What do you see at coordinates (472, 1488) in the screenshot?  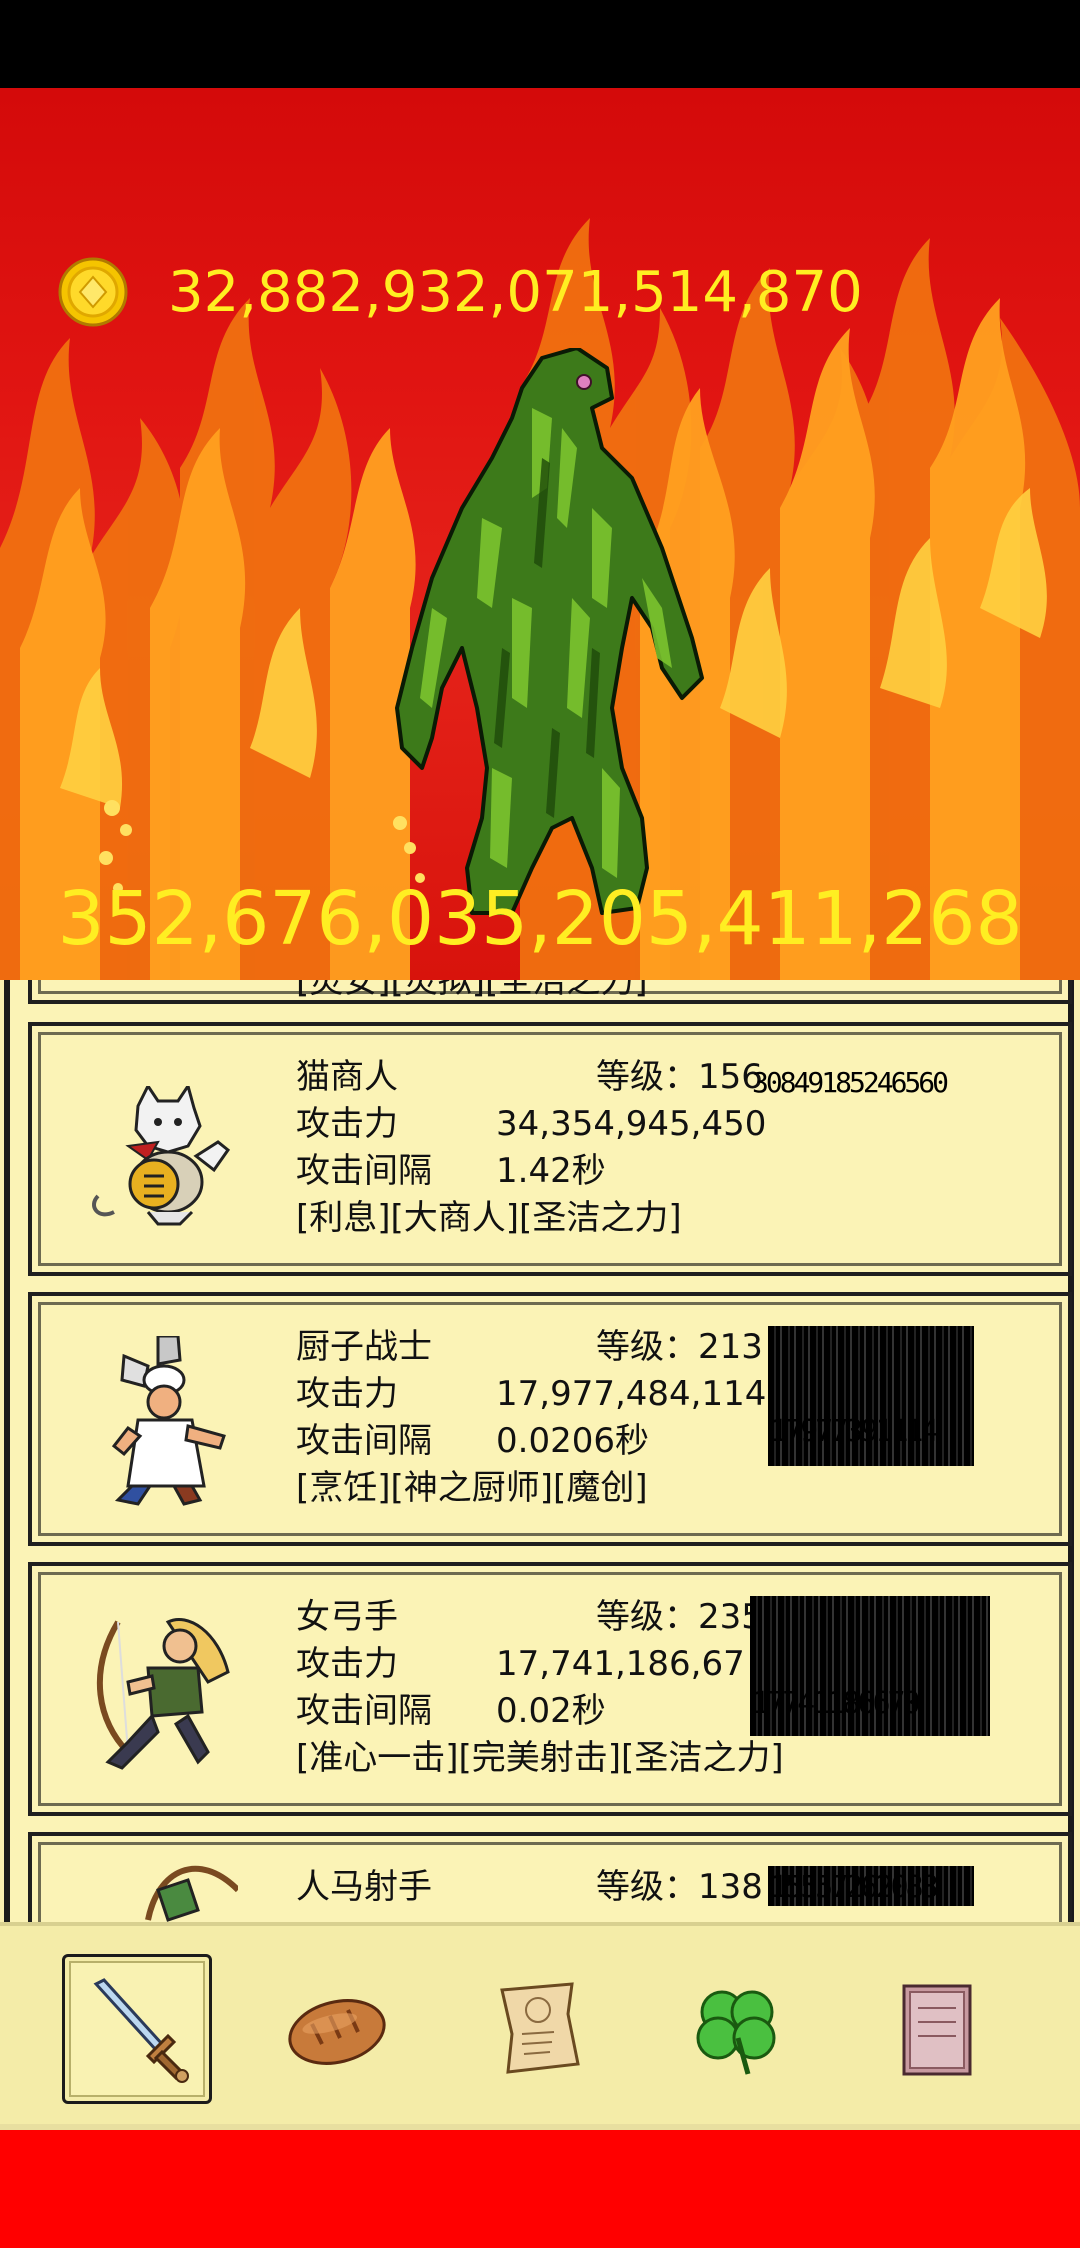 I see `hero-skills: [烹饪][神之厨师][魔创]` at bounding box center [472, 1488].